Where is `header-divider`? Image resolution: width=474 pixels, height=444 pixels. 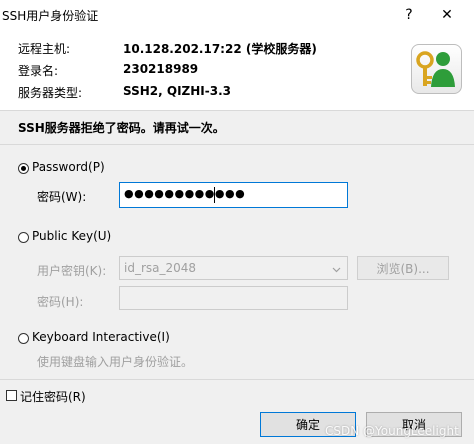 header-divider is located at coordinates (237, 110).